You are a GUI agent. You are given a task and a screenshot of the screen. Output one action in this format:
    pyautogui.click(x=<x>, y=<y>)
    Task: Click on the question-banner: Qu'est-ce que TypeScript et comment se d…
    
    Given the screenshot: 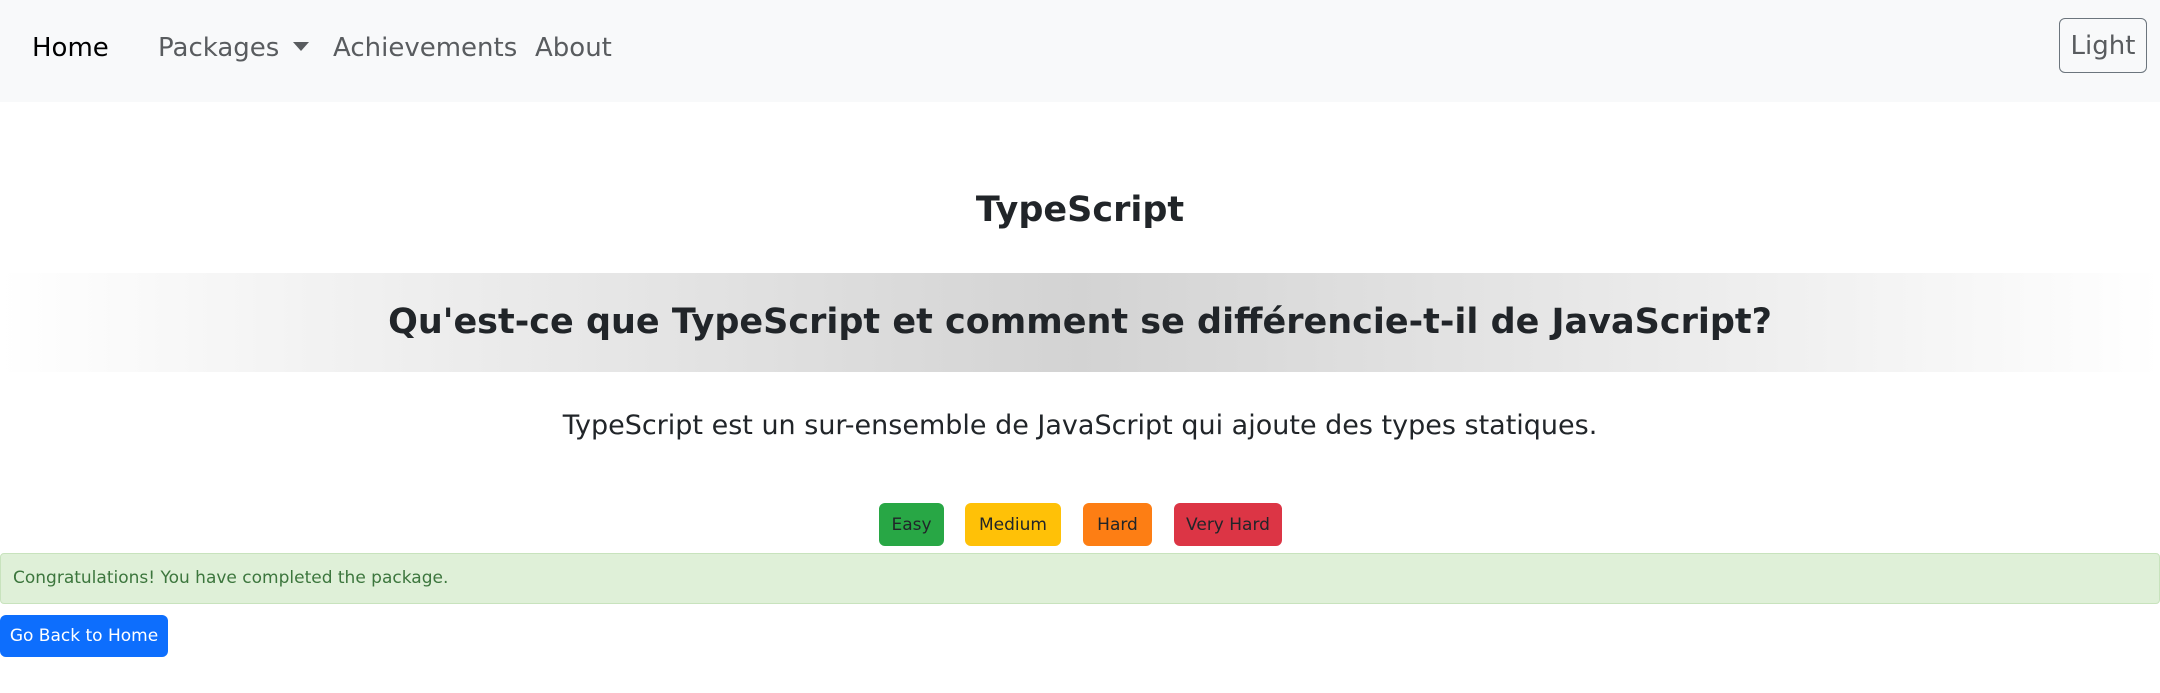 What is the action you would take?
    pyautogui.click(x=1080, y=322)
    